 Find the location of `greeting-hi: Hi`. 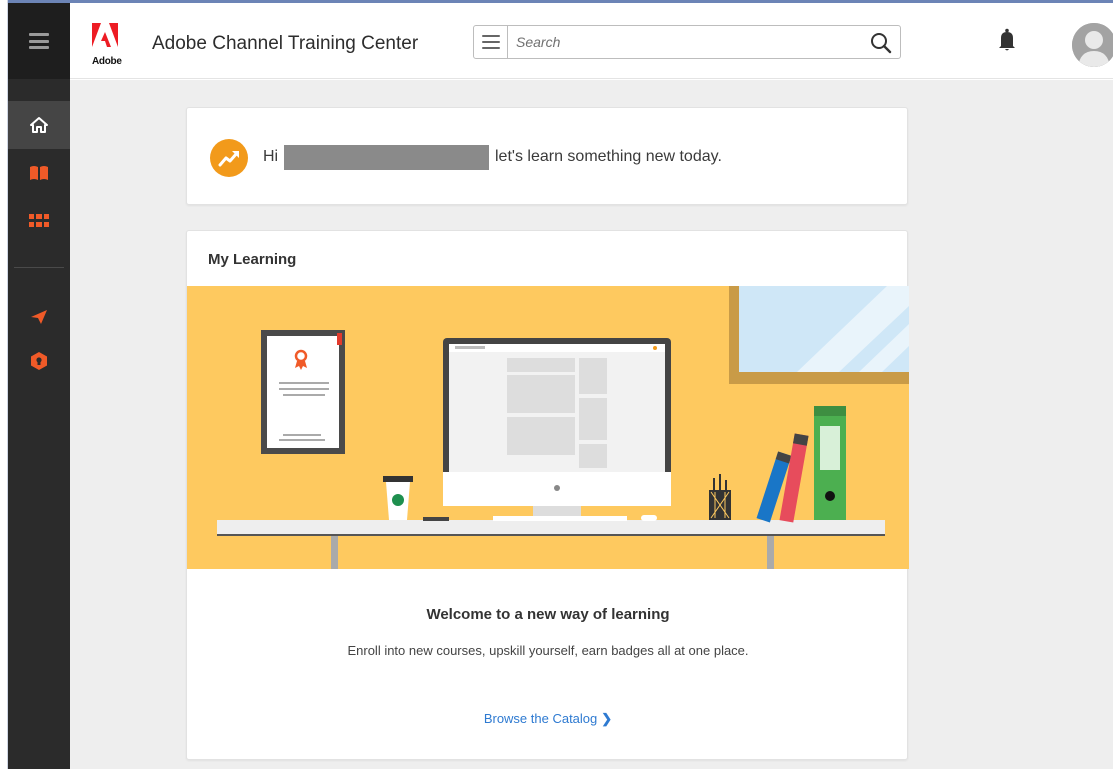

greeting-hi: Hi is located at coordinates (271, 156).